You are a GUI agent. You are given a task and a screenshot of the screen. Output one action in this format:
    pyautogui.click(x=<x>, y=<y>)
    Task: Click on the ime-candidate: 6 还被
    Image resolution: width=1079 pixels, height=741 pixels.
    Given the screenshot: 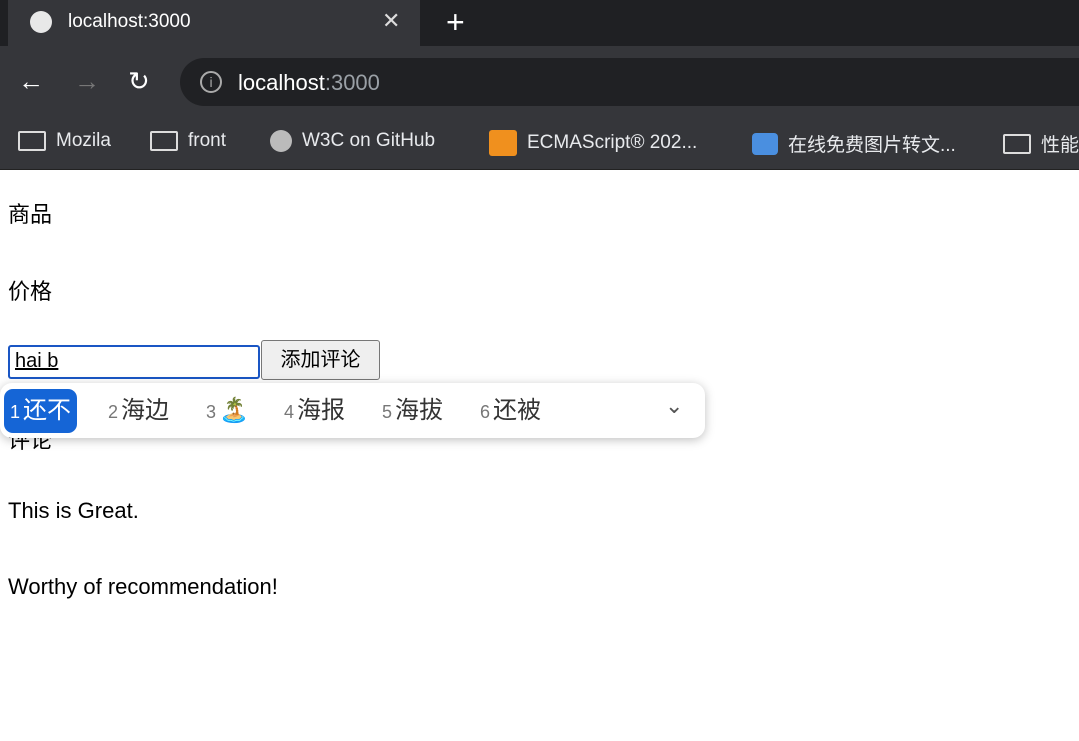 What is the action you would take?
    pyautogui.click(x=510, y=411)
    